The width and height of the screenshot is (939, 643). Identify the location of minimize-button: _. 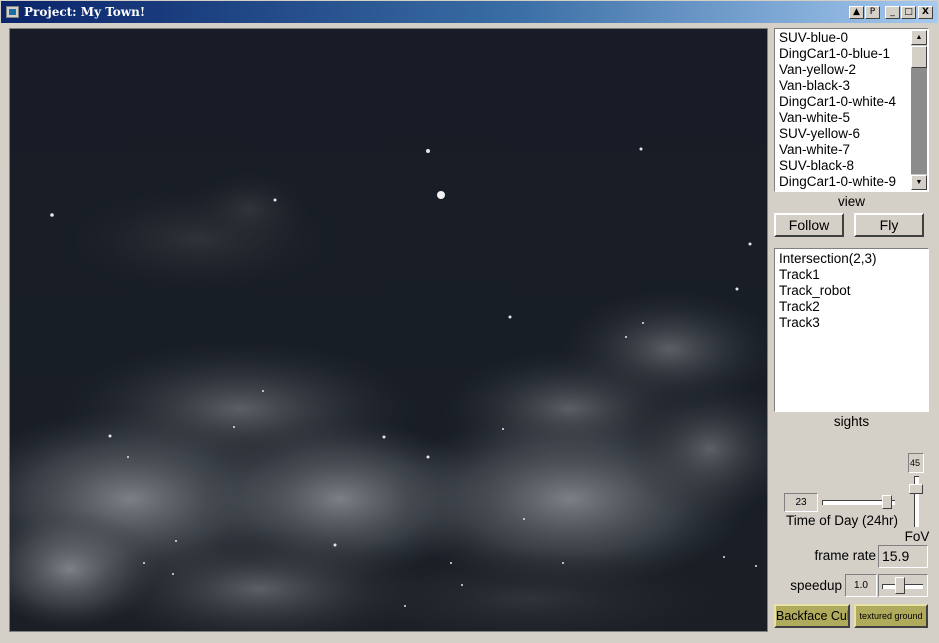
(892, 12).